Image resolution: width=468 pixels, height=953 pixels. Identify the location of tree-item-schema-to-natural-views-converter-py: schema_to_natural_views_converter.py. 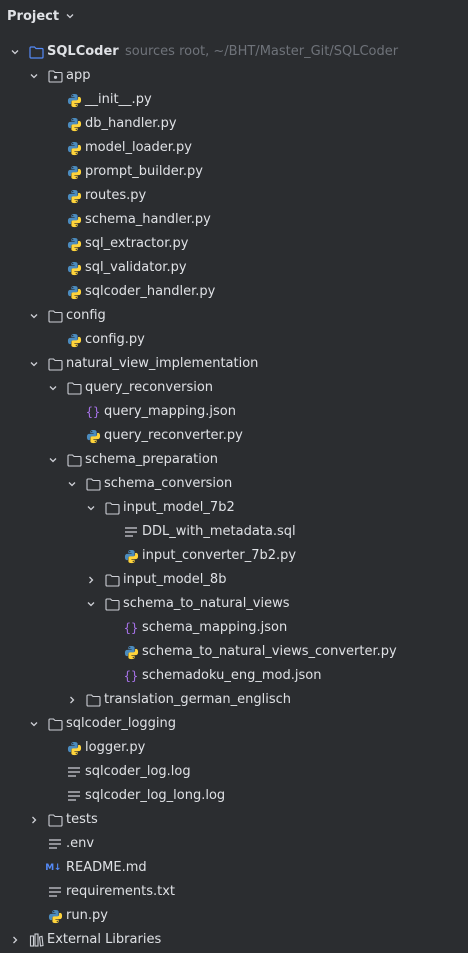
(234, 652).